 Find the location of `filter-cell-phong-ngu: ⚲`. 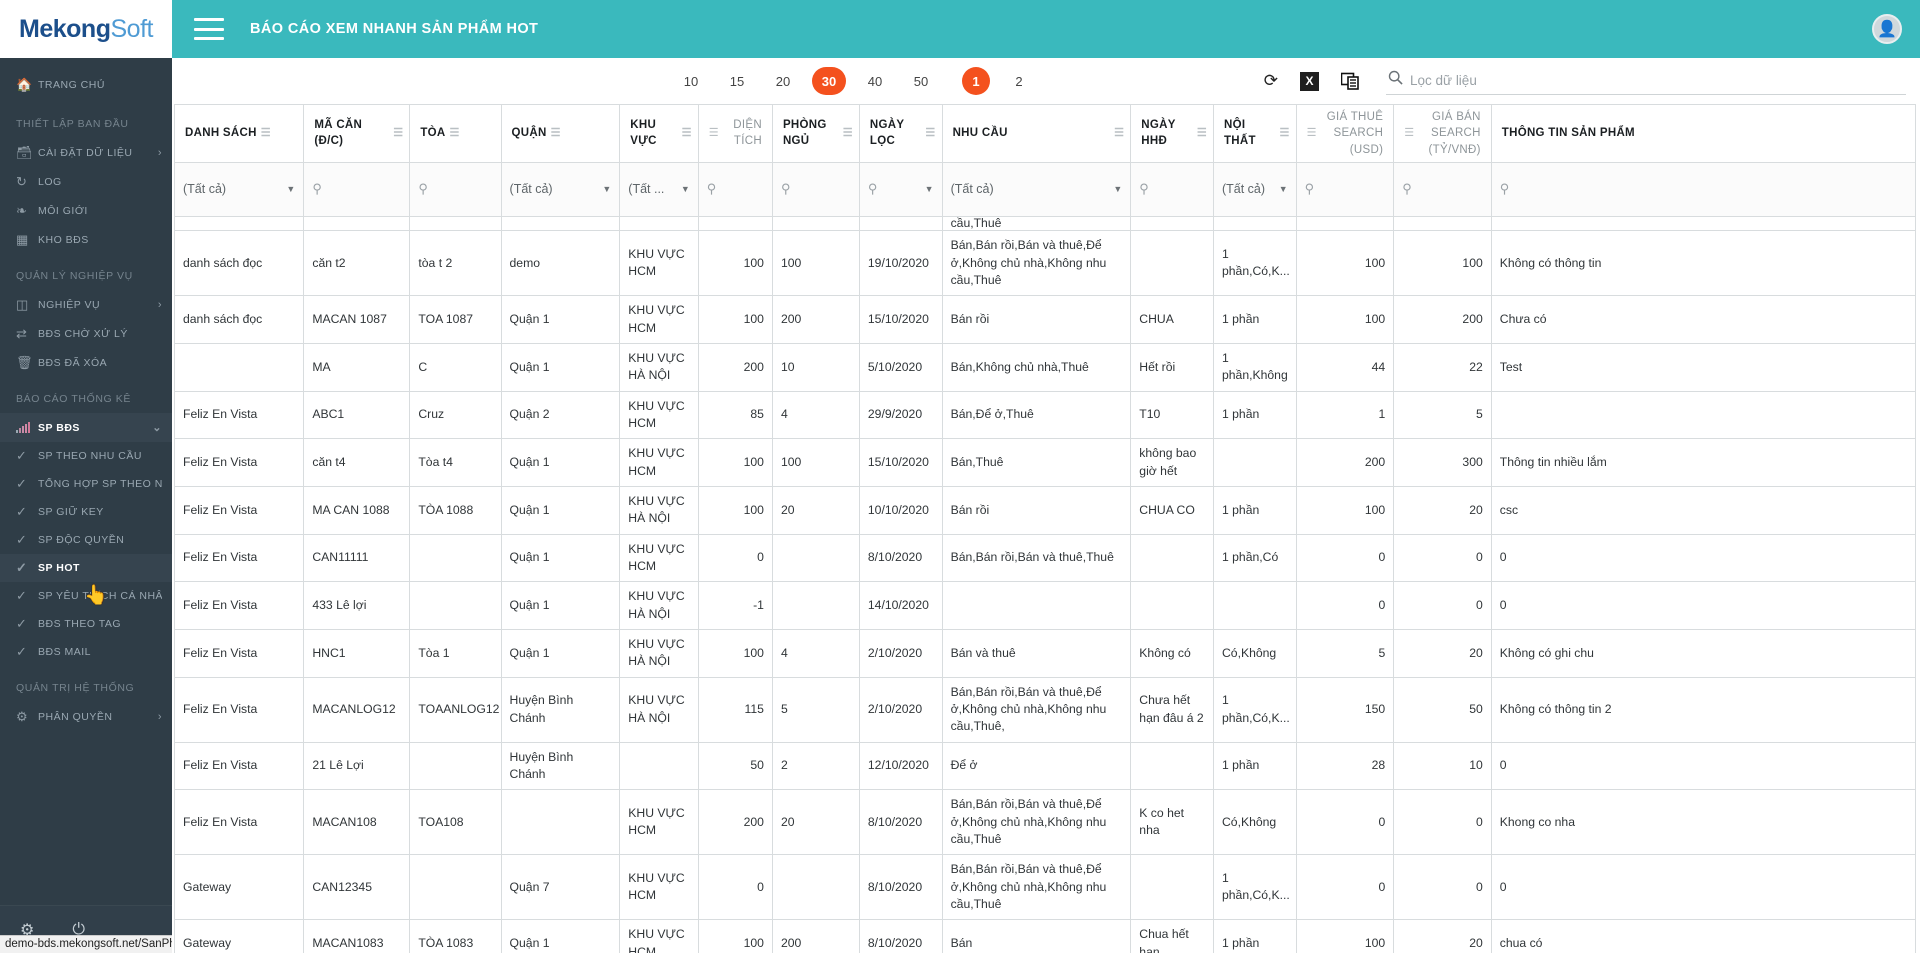

filter-cell-phong-ngu: ⚲ is located at coordinates (815, 189).